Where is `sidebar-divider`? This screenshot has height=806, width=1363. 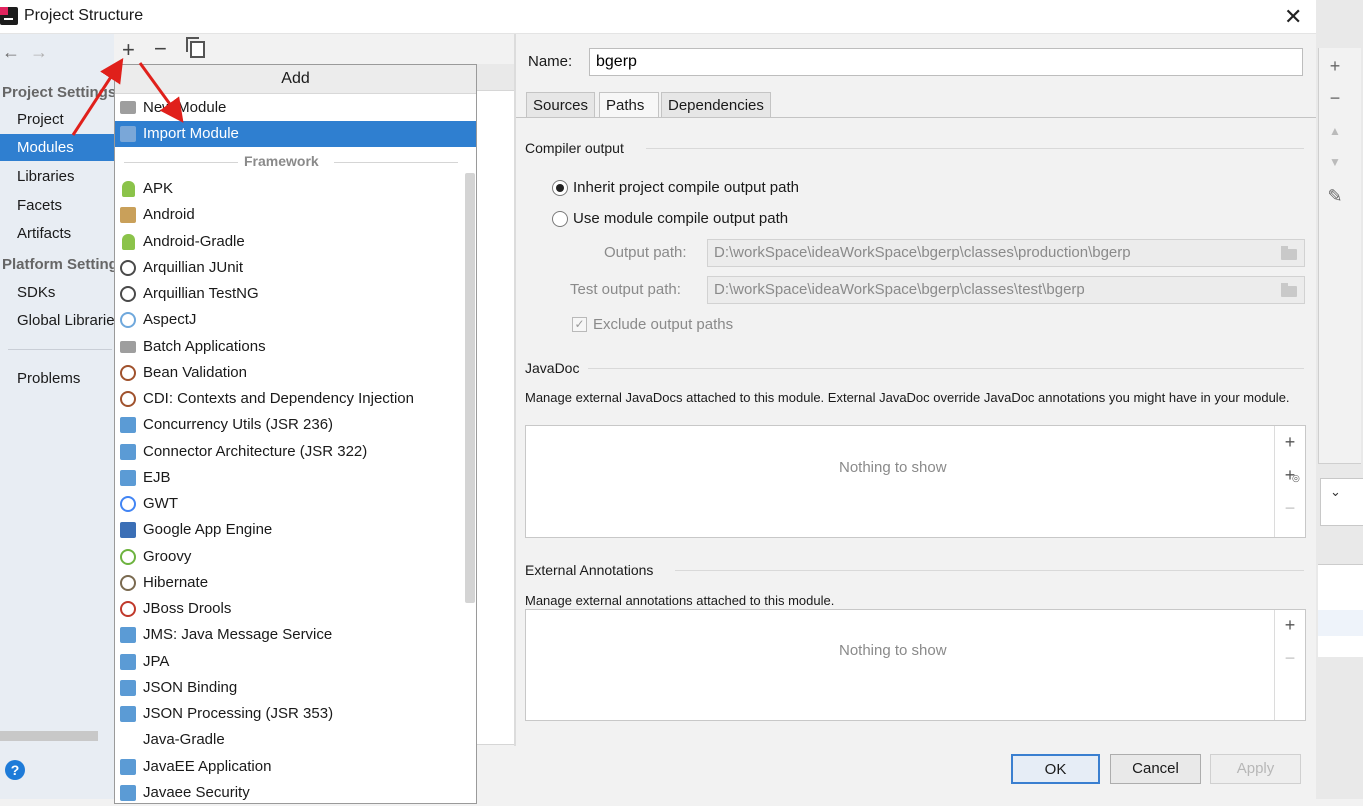 sidebar-divider is located at coordinates (60, 349).